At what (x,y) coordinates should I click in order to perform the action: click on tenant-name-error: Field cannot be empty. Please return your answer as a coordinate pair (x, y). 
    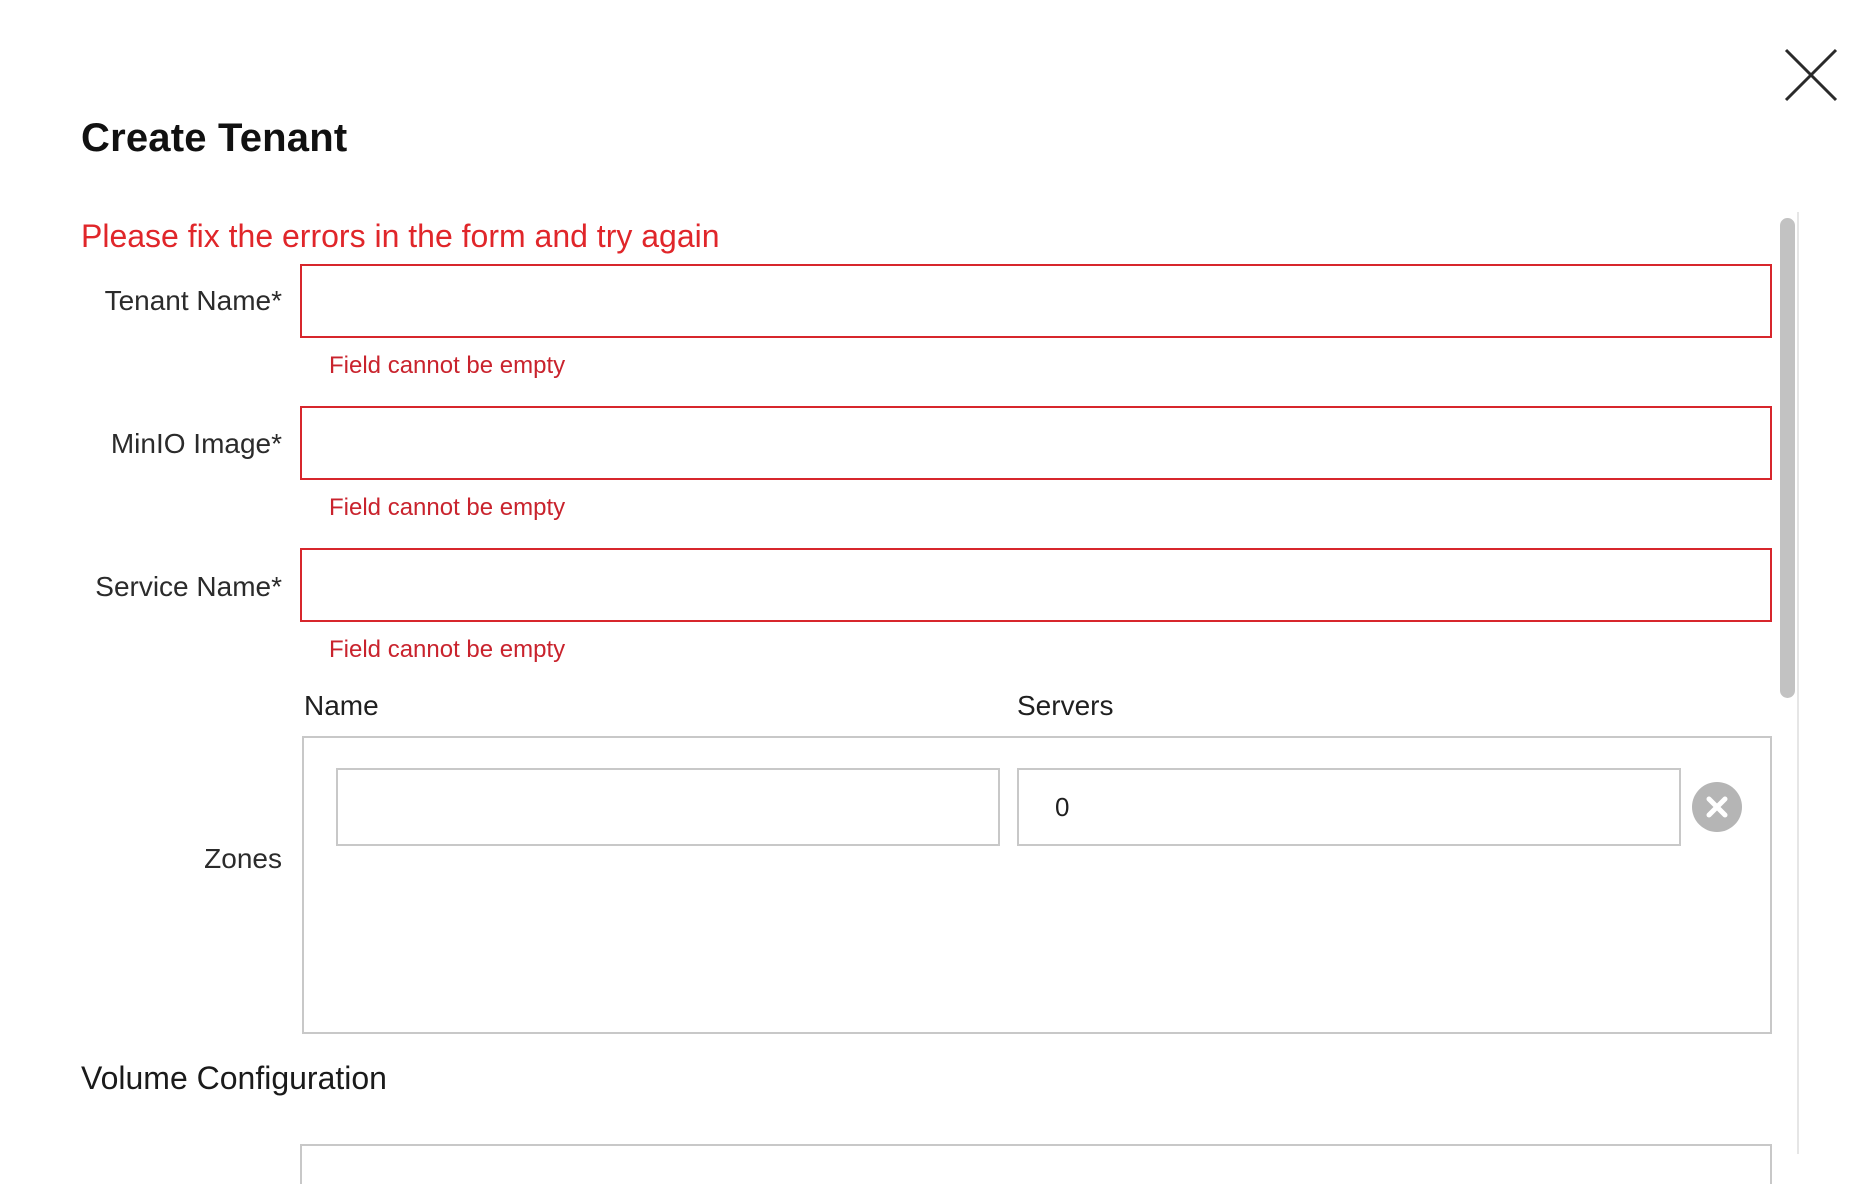
    Looking at the image, I should click on (447, 365).